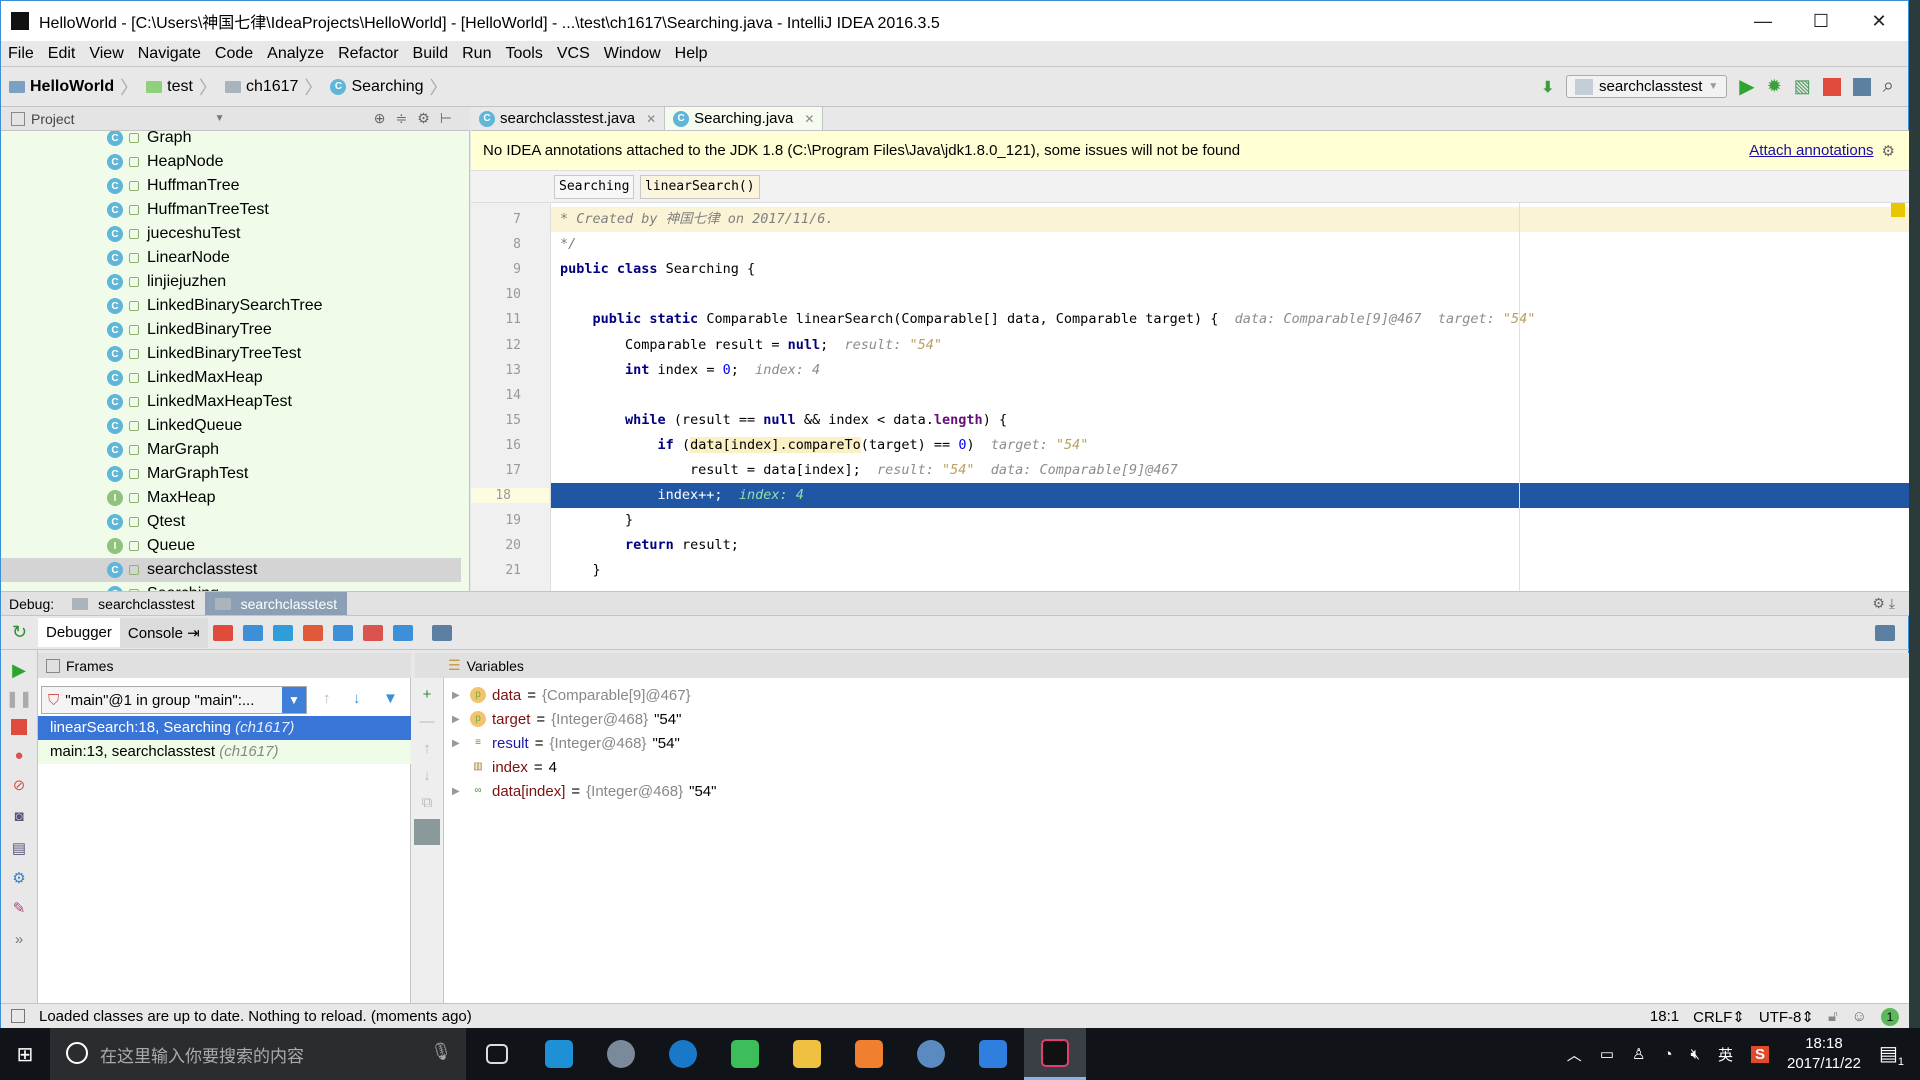 The height and width of the screenshot is (1080, 1920). I want to click on variable-row: ▥ index = 4, so click(504, 767).